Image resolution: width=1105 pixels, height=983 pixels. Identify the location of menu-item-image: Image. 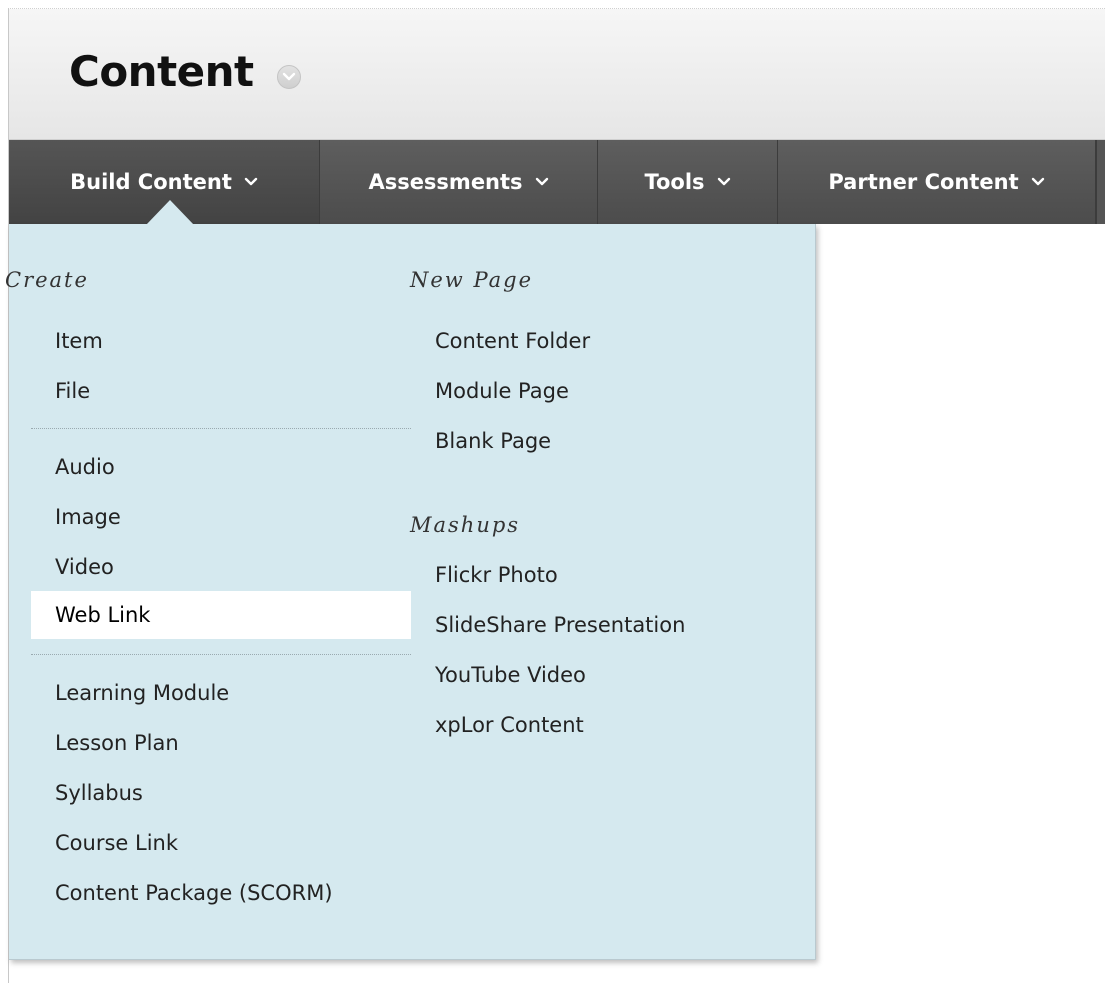
(88, 517).